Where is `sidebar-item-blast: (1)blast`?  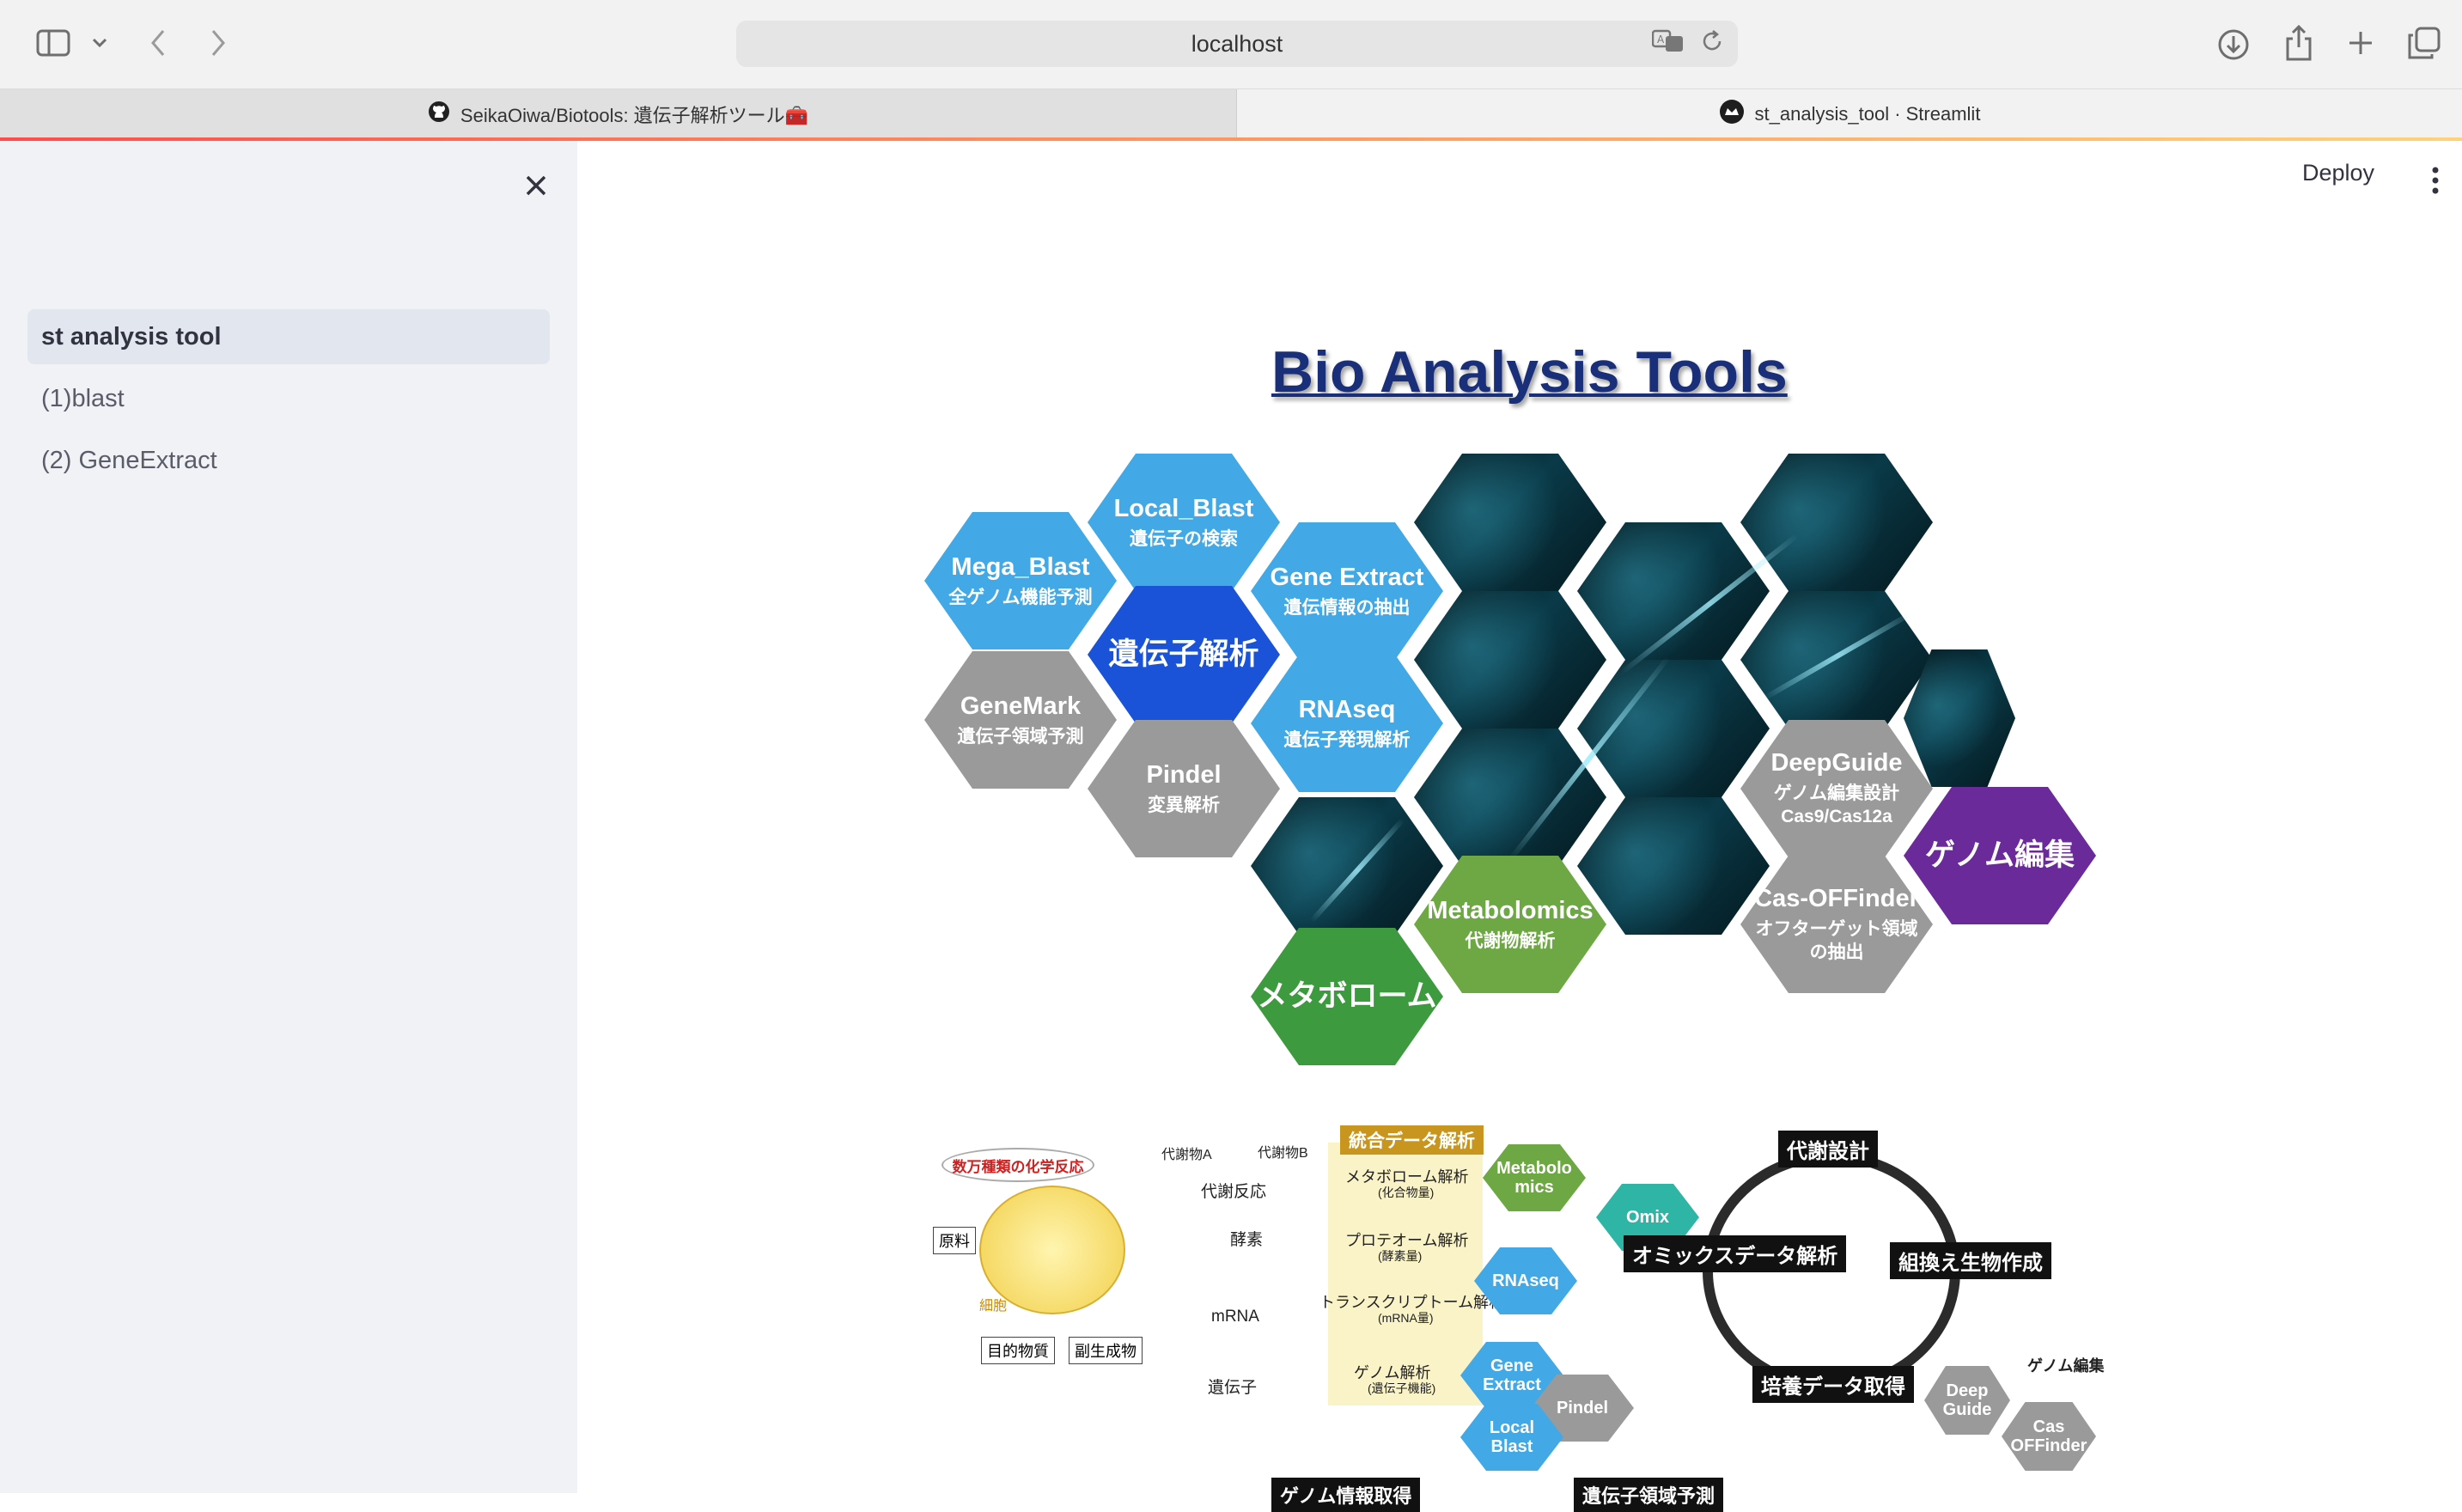
sidebar-item-blast: (1)blast is located at coordinates (288, 398).